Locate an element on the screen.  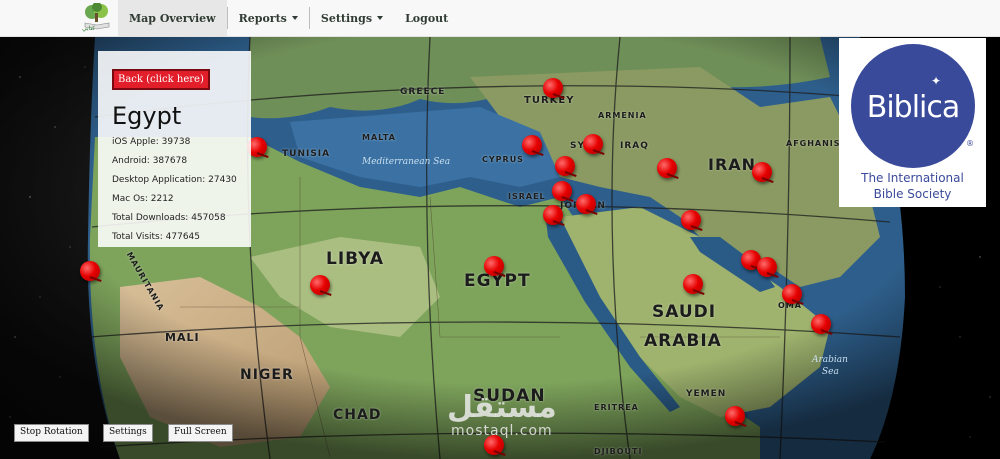
label-greece: GREECE is located at coordinates (423, 92).